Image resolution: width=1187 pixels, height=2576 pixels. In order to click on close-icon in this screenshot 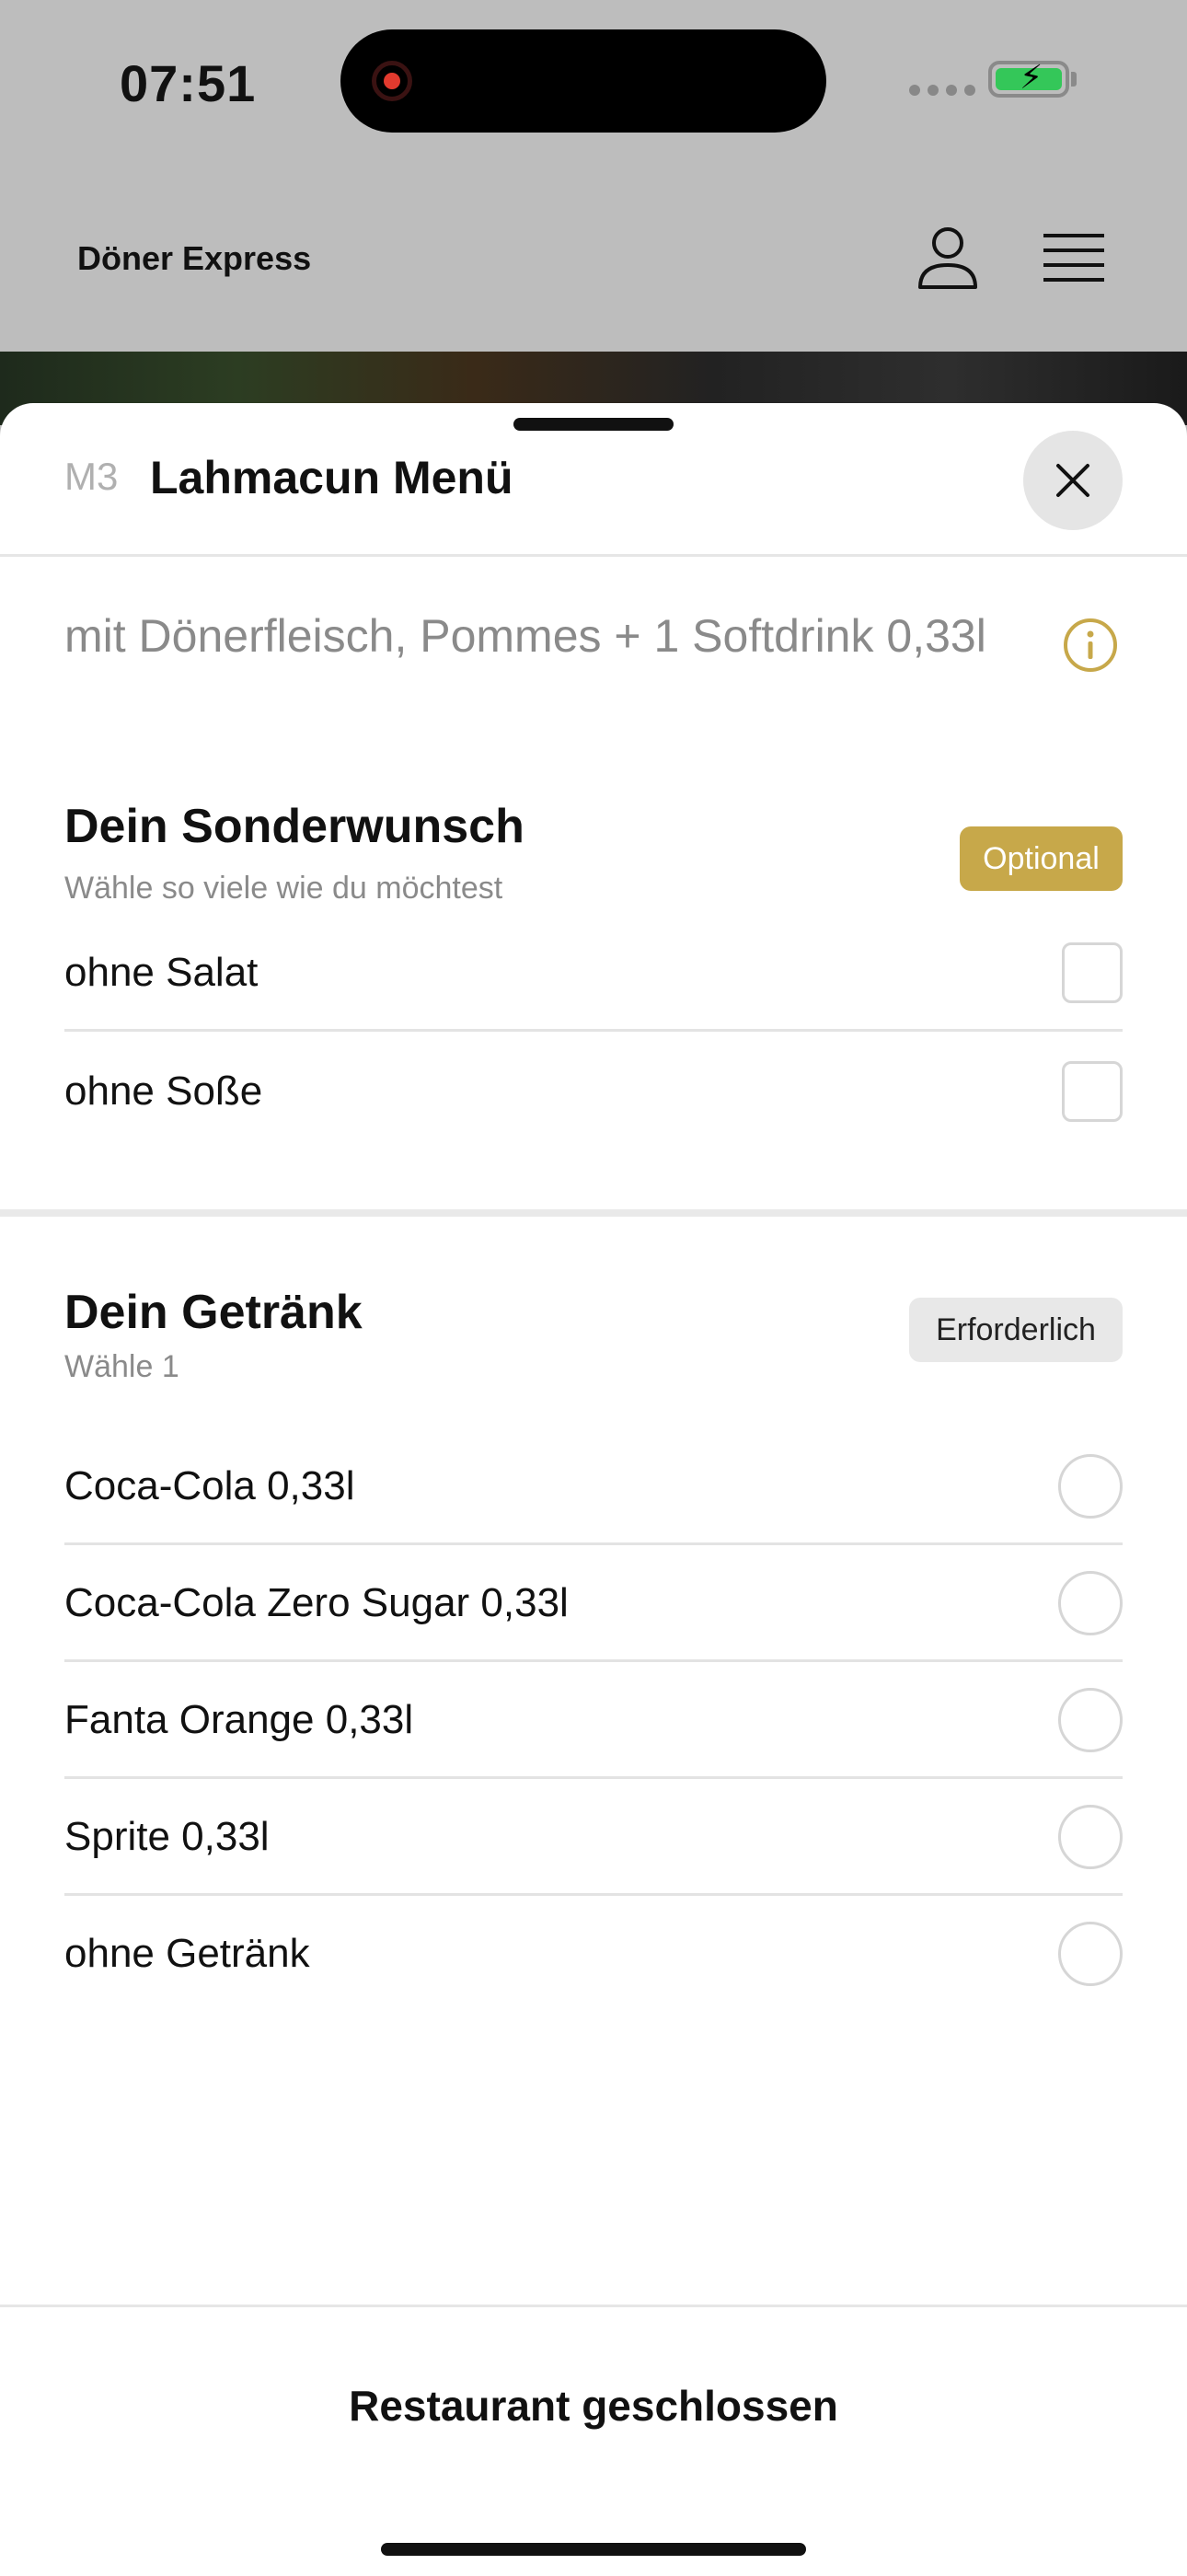, I will do `click(1072, 481)`.